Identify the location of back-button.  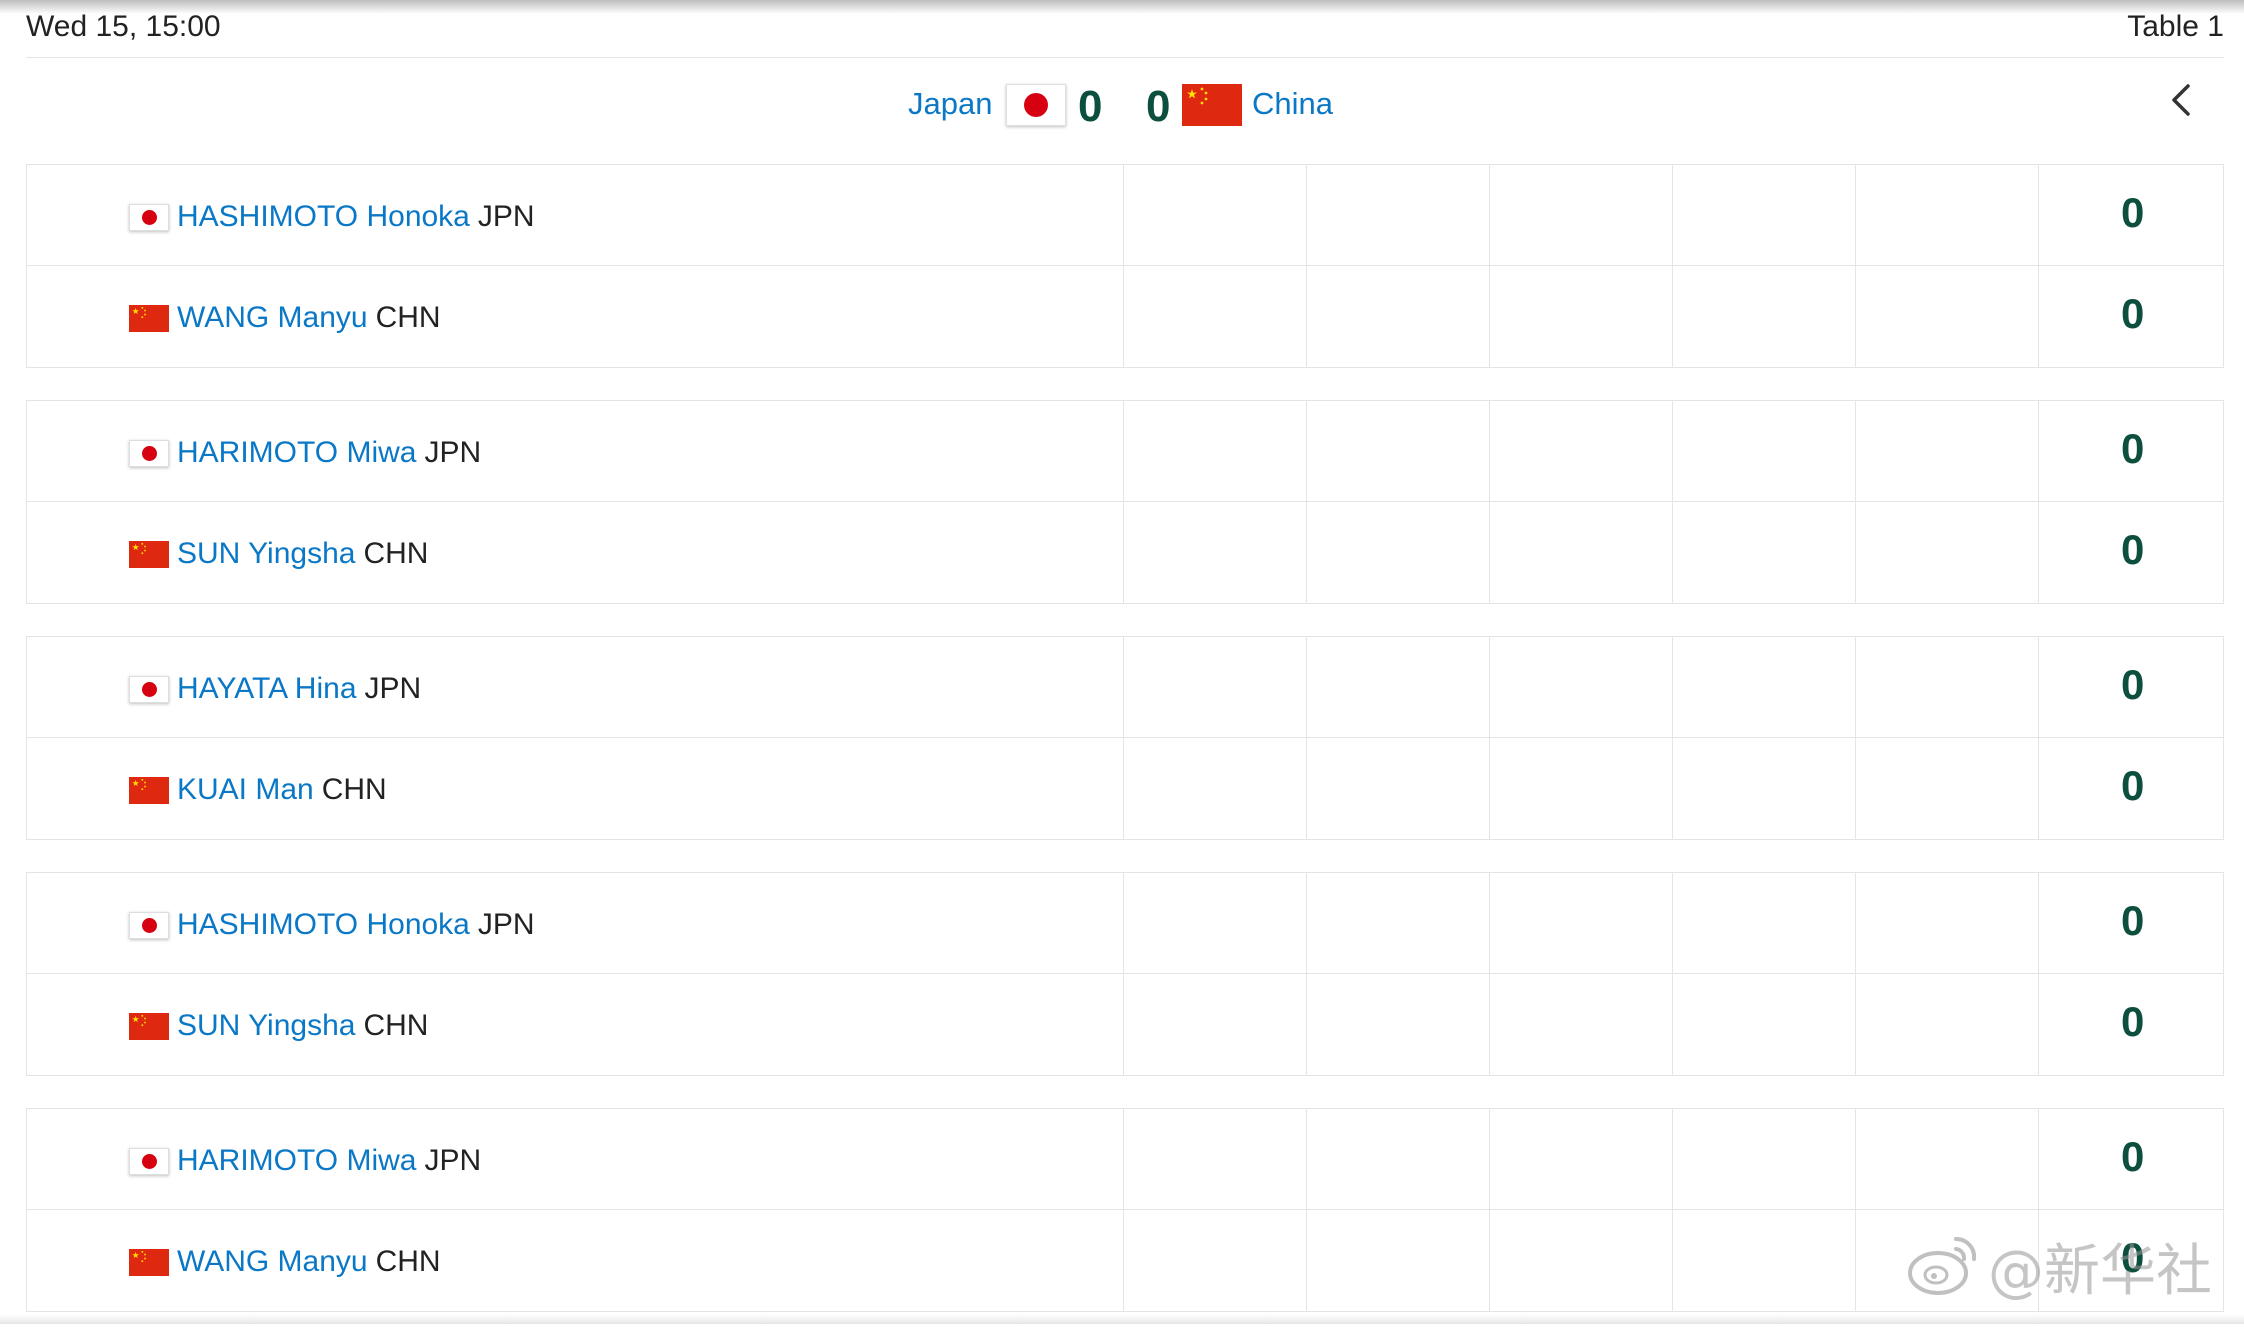
(2182, 100).